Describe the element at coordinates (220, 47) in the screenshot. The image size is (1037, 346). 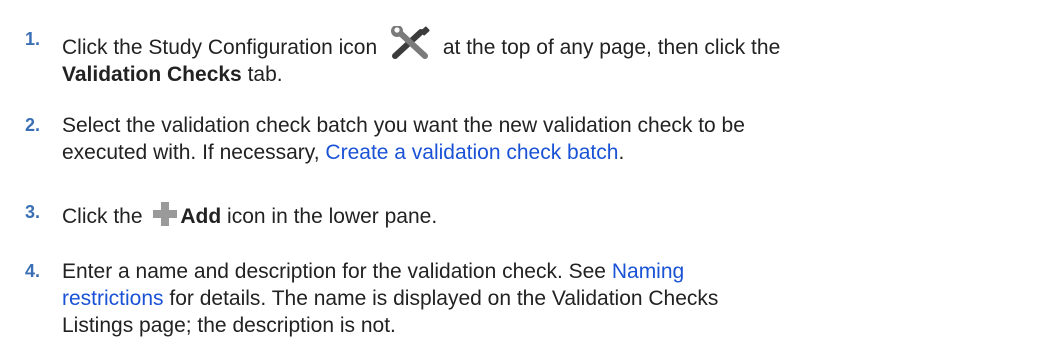
I see `step-1-text-before-icon: Click the Study Configuration icon` at that location.